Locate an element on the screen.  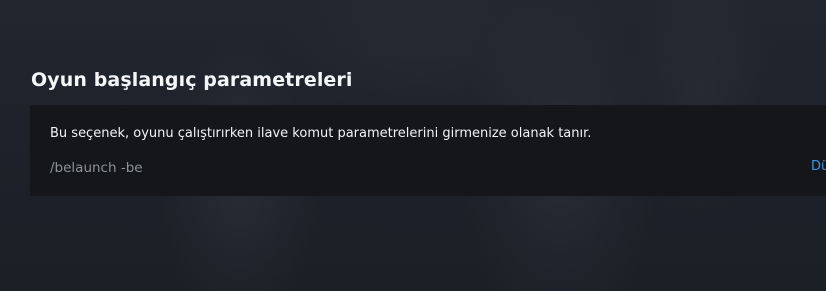
edit-link: Dü is located at coordinates (818, 166).